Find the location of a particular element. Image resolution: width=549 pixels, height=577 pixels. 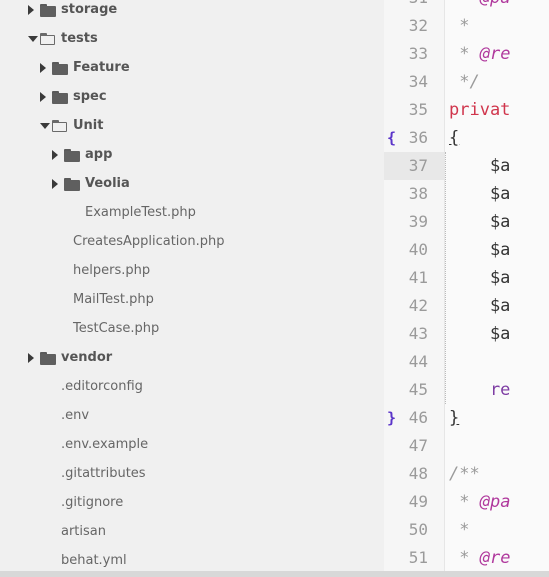

code-token: { is located at coordinates (454, 138).